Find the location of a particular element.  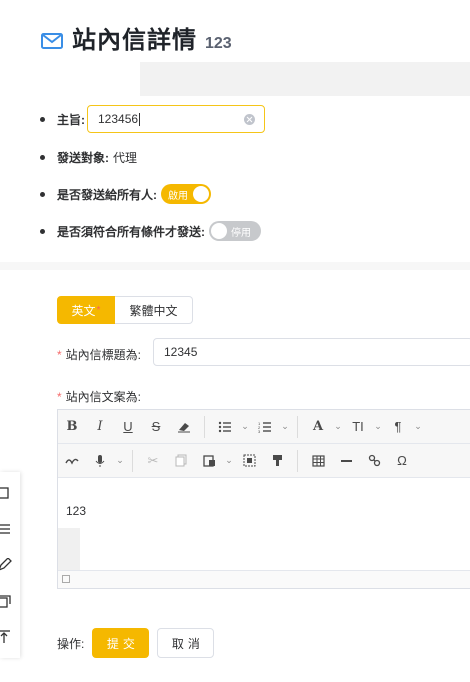

upload-icon is located at coordinates (7, 637).